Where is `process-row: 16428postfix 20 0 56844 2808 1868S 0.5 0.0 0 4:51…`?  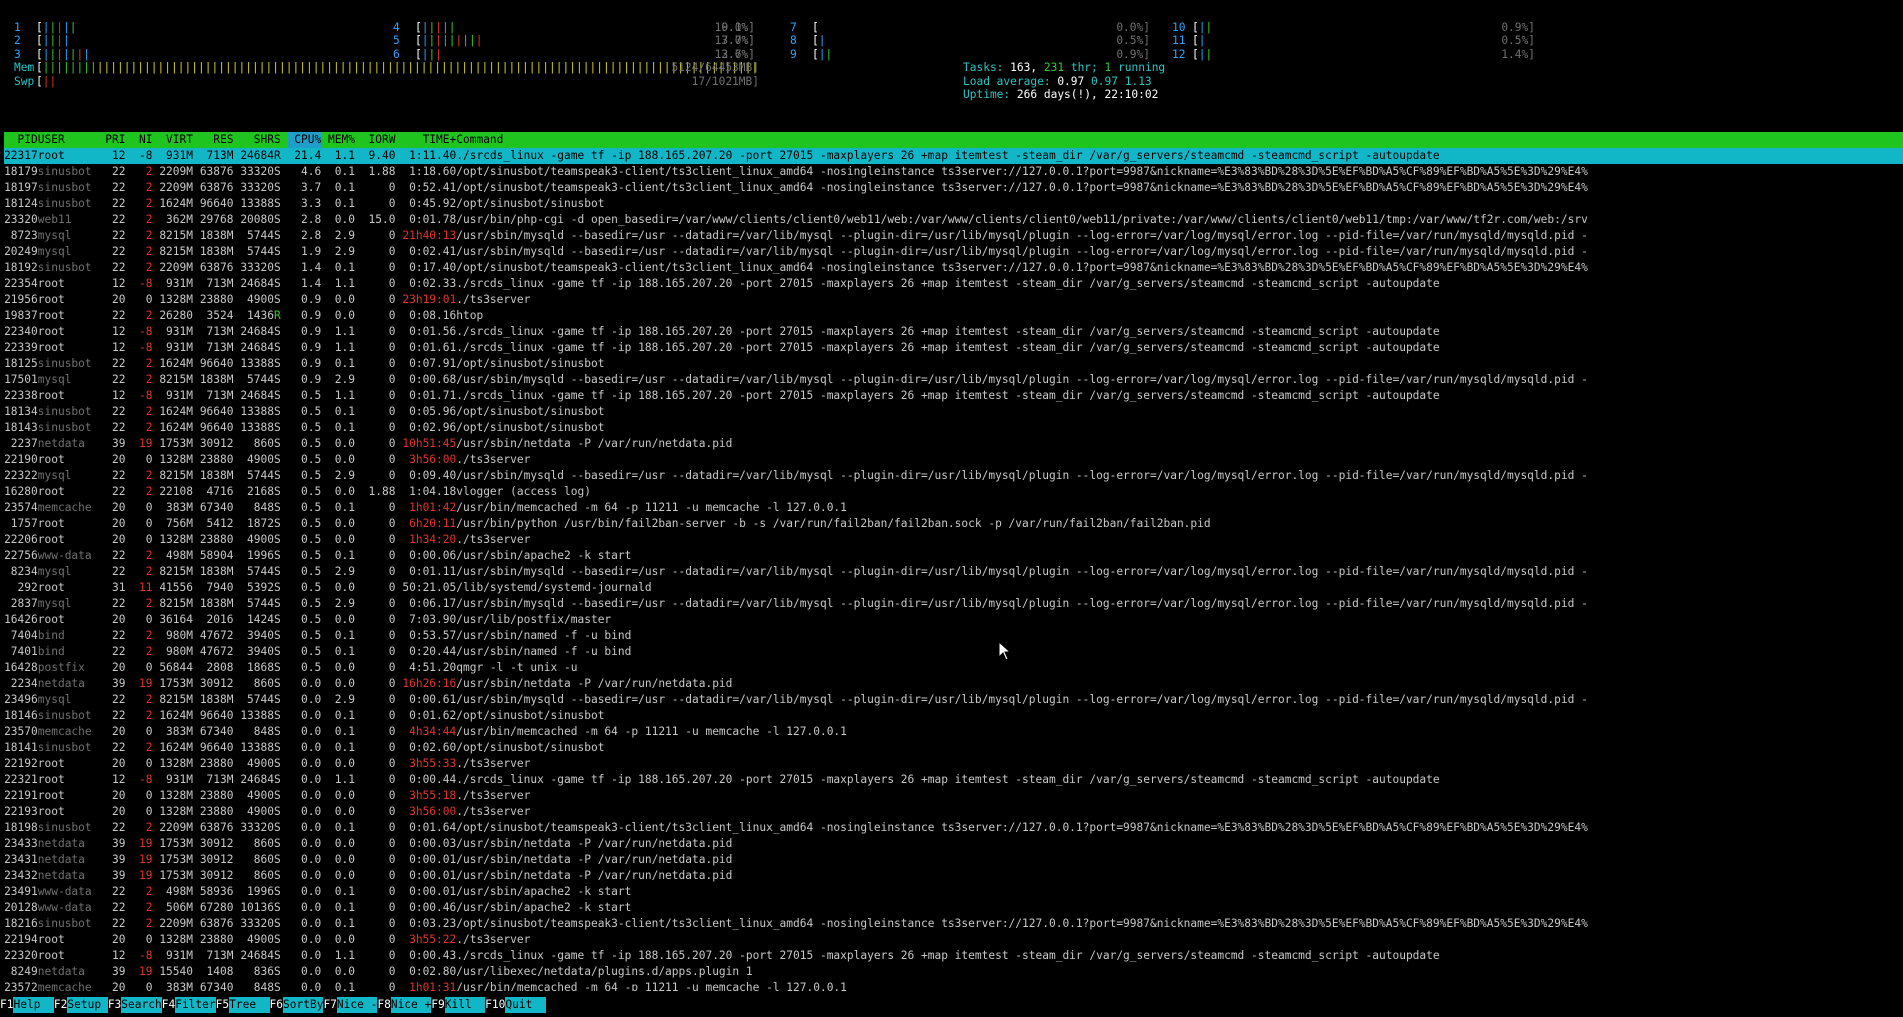
process-row: 16428postfix 20 0 56844 2808 1868S 0.5 0.0 0 4:51… is located at coordinates (953, 668).